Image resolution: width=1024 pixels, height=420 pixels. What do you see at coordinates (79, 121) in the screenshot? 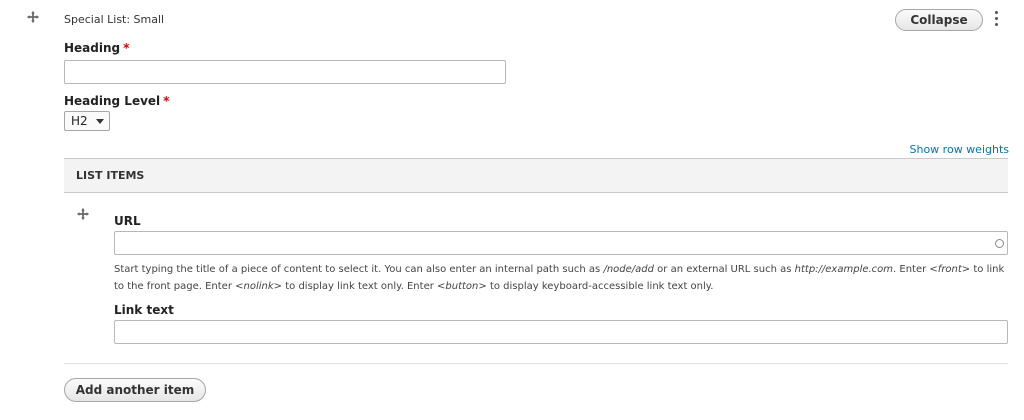
I see `heading-level-selected: H2` at bounding box center [79, 121].